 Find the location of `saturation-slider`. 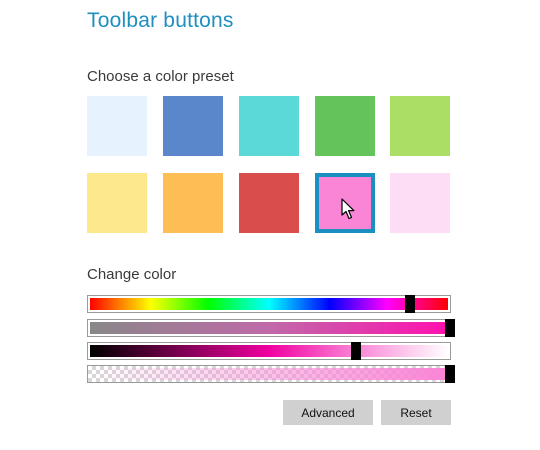

saturation-slider is located at coordinates (271, 328).